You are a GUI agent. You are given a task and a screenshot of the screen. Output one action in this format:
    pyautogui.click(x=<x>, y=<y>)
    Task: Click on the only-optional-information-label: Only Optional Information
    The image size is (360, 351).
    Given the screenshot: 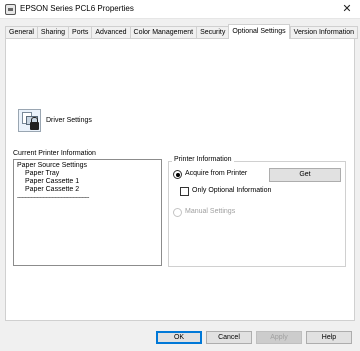 What is the action you would take?
    pyautogui.click(x=231, y=190)
    